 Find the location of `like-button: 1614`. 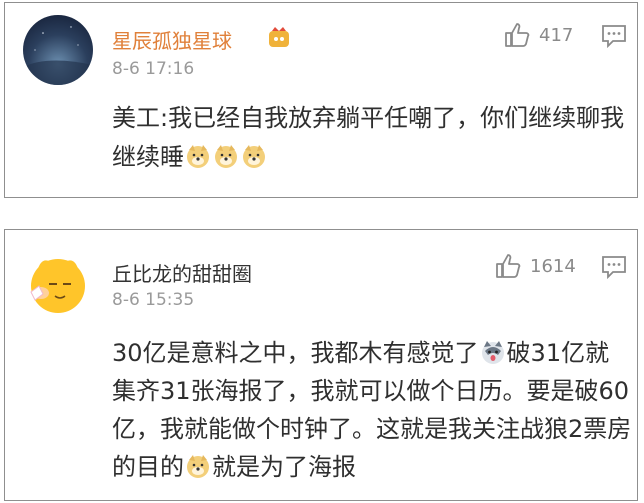

like-button: 1614 is located at coordinates (535, 266).